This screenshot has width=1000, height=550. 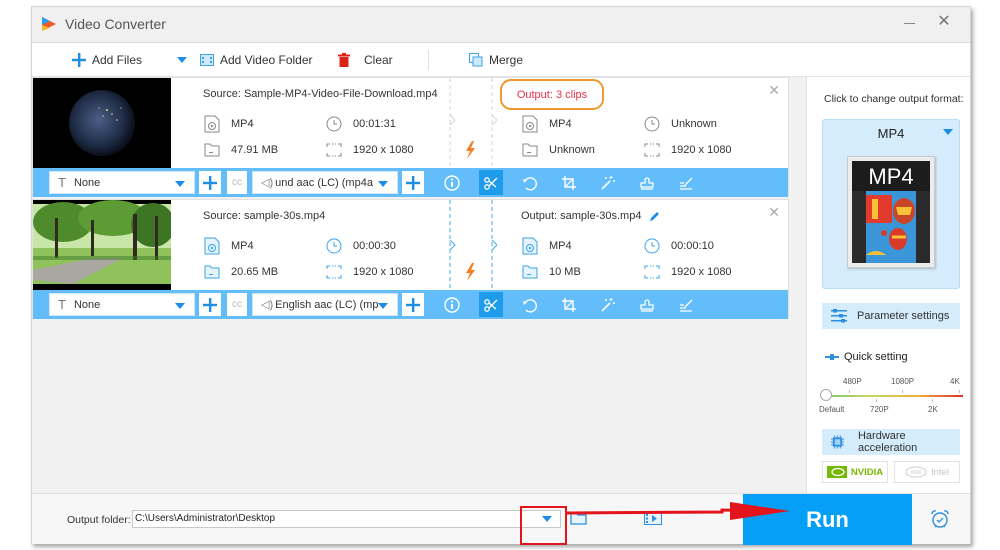 What do you see at coordinates (552, 94) in the screenshot?
I see `output-clips-badge: Output: 3 clips` at bounding box center [552, 94].